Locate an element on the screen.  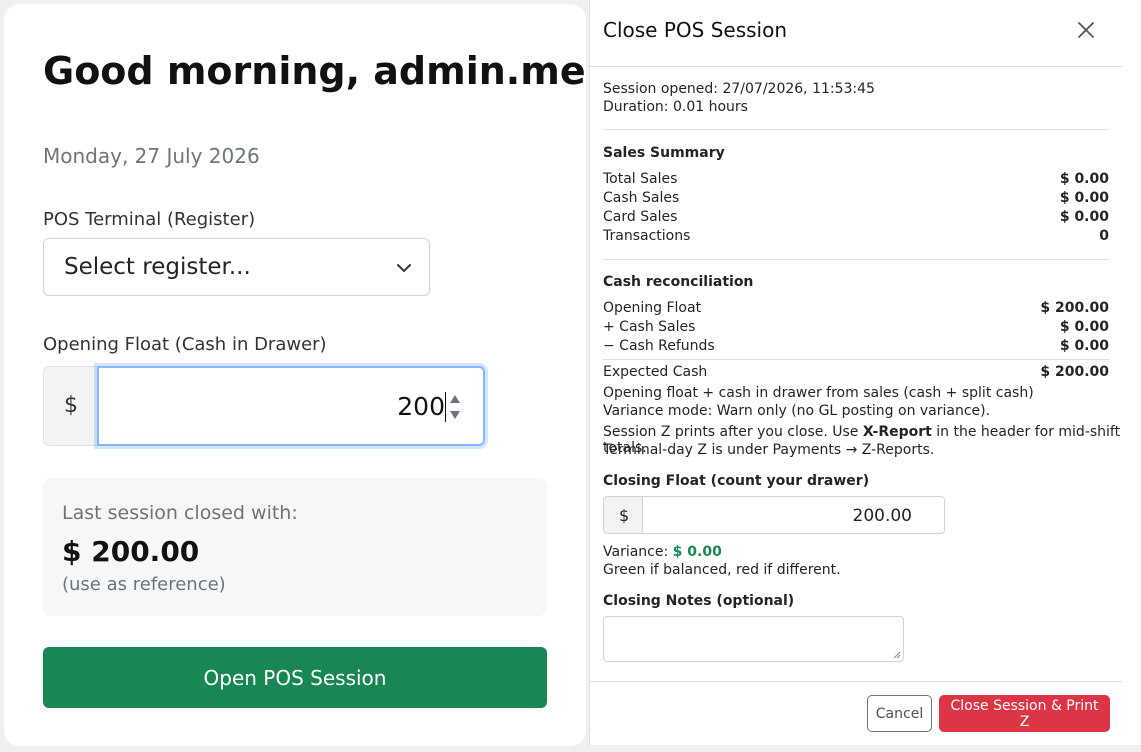
row-label: Opening Float is located at coordinates (652, 308).